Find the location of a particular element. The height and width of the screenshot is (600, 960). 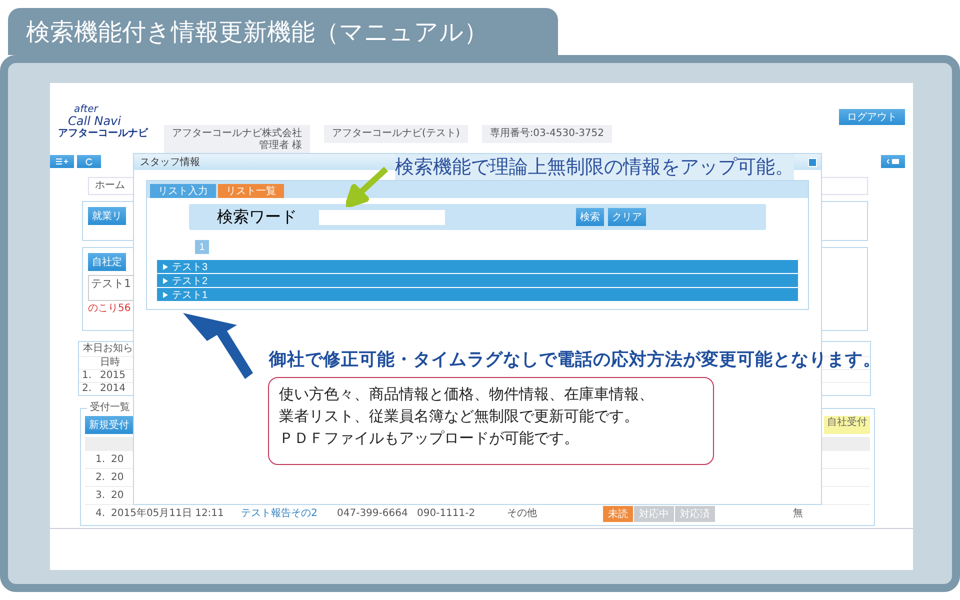

table-cell-text: 047-399-6664 is located at coordinates (373, 514).